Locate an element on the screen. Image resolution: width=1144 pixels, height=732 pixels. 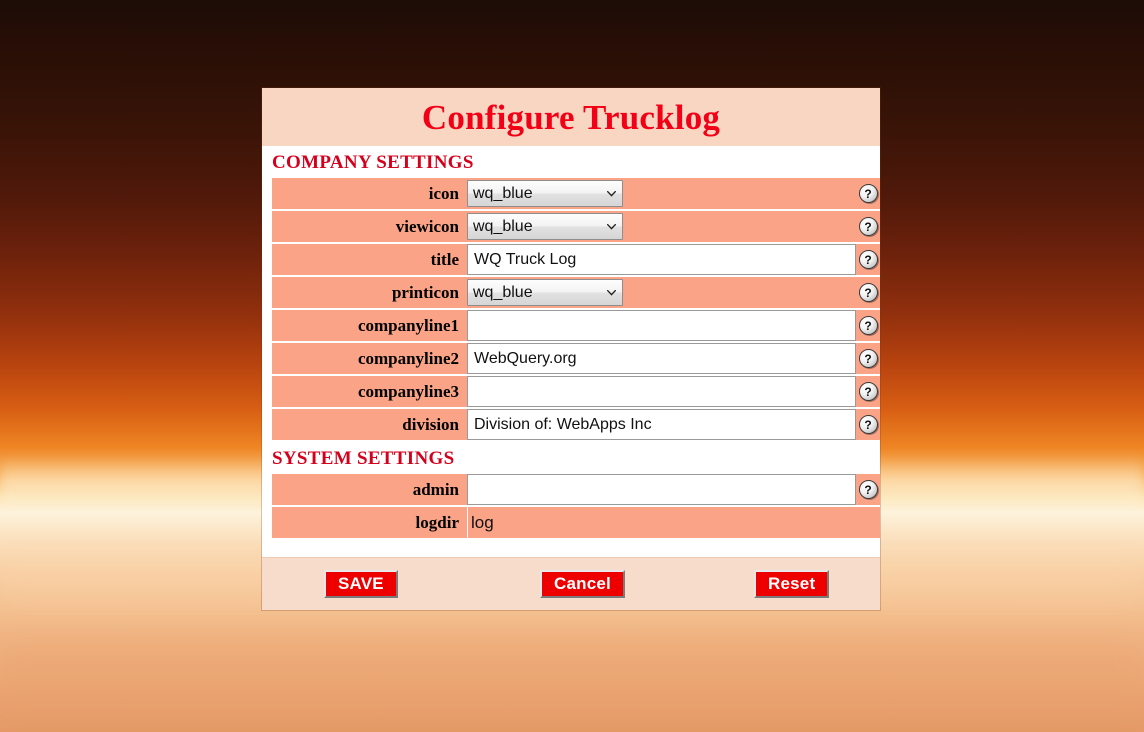
input-companyline1 is located at coordinates (661, 325).